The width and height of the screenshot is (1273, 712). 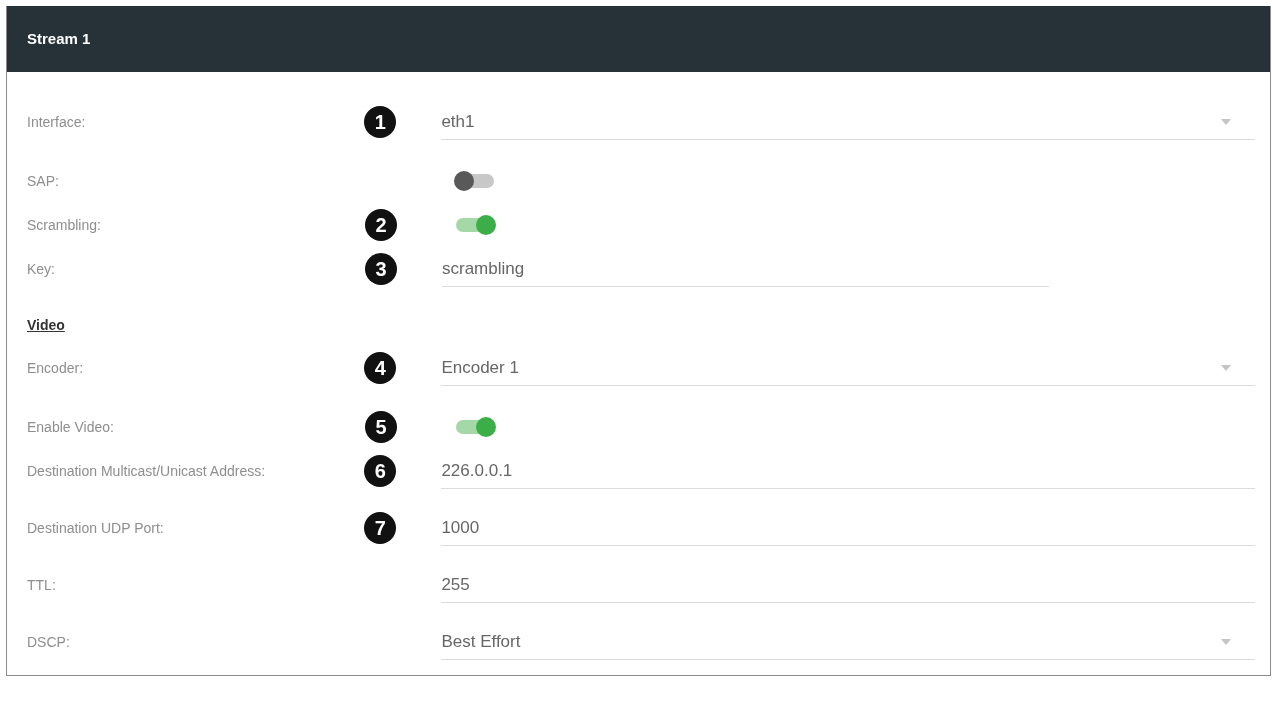 What do you see at coordinates (848, 368) in the screenshot?
I see `dropdown-field: Encoder 1` at bounding box center [848, 368].